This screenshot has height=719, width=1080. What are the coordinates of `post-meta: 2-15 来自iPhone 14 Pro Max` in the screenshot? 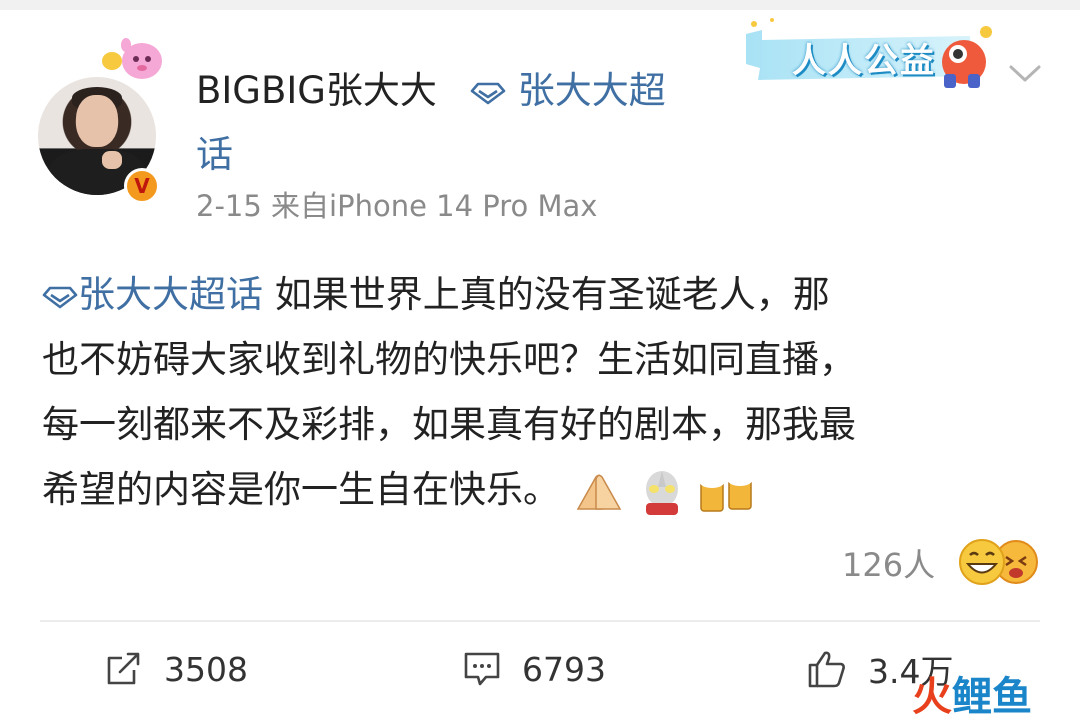 It's located at (397, 206).